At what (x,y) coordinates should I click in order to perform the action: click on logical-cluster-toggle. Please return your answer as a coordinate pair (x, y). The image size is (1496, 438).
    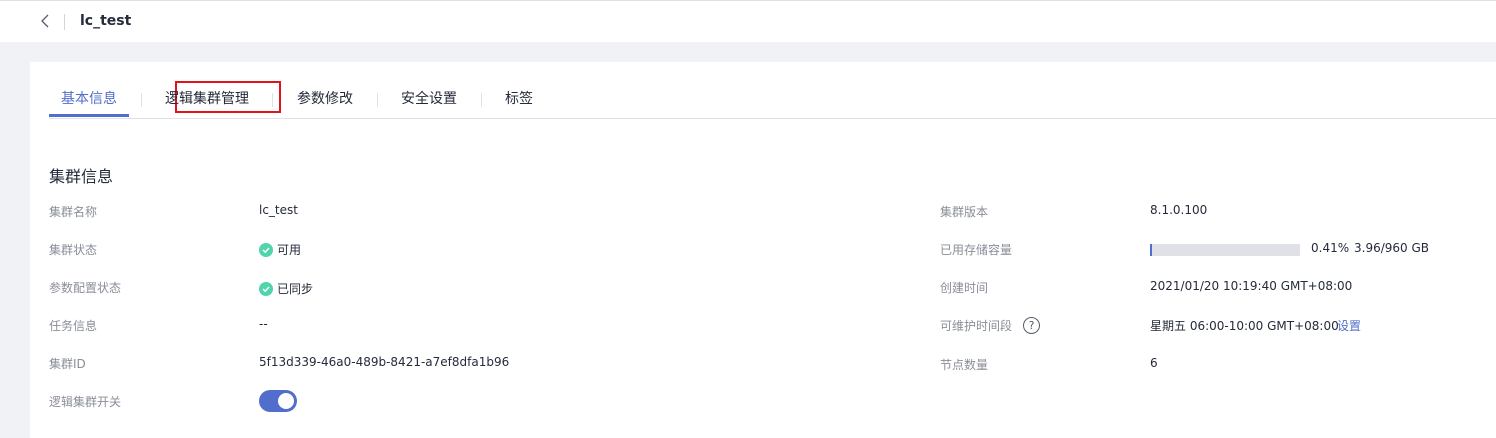
    Looking at the image, I should click on (278, 401).